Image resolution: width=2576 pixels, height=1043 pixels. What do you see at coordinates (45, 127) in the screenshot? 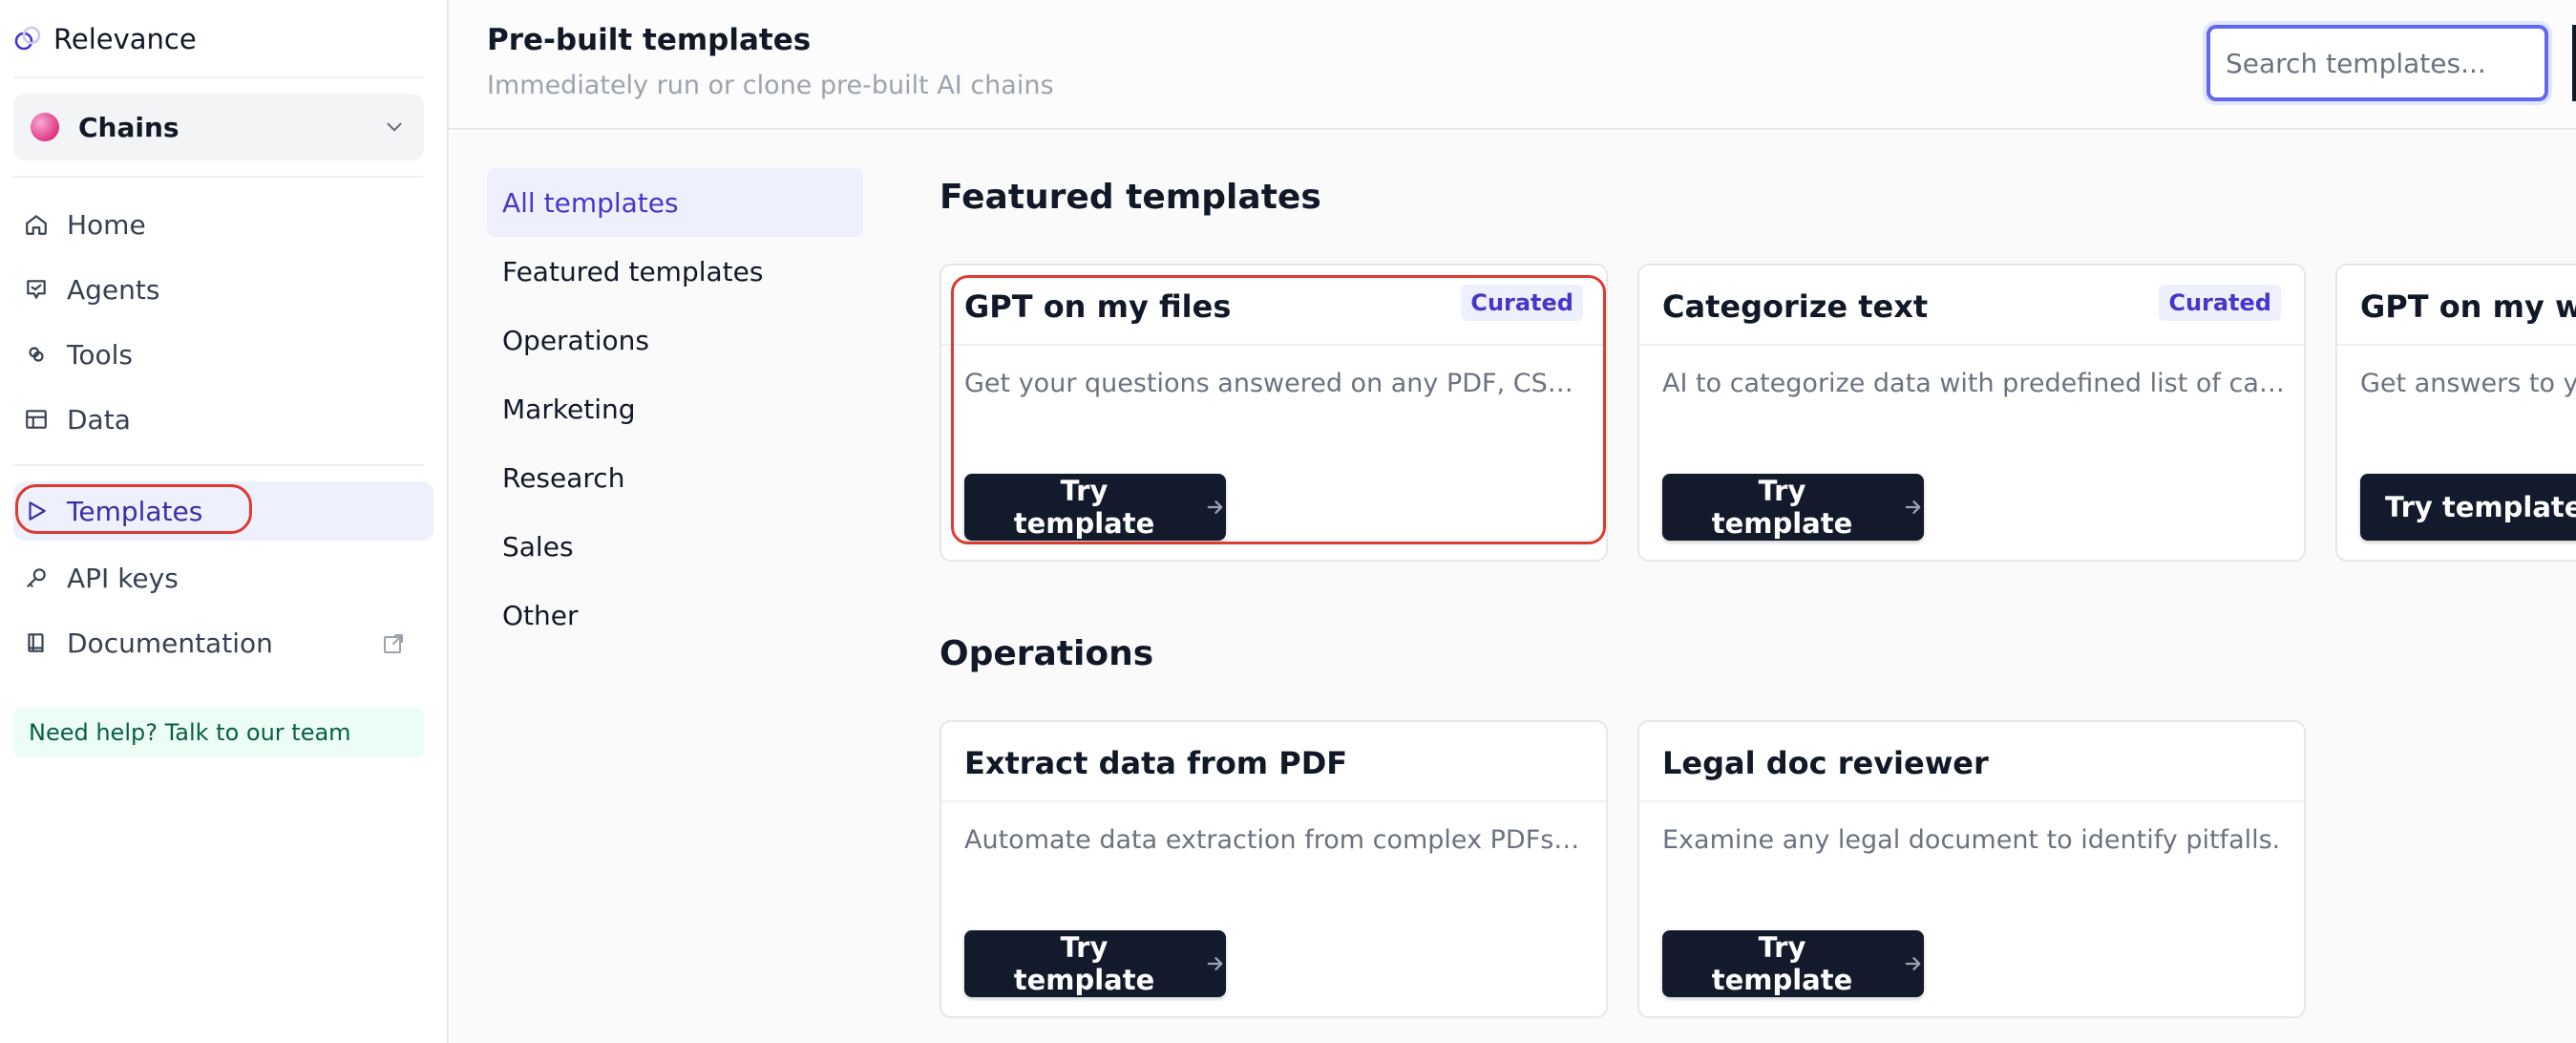
I see `workspace-avatar` at bounding box center [45, 127].